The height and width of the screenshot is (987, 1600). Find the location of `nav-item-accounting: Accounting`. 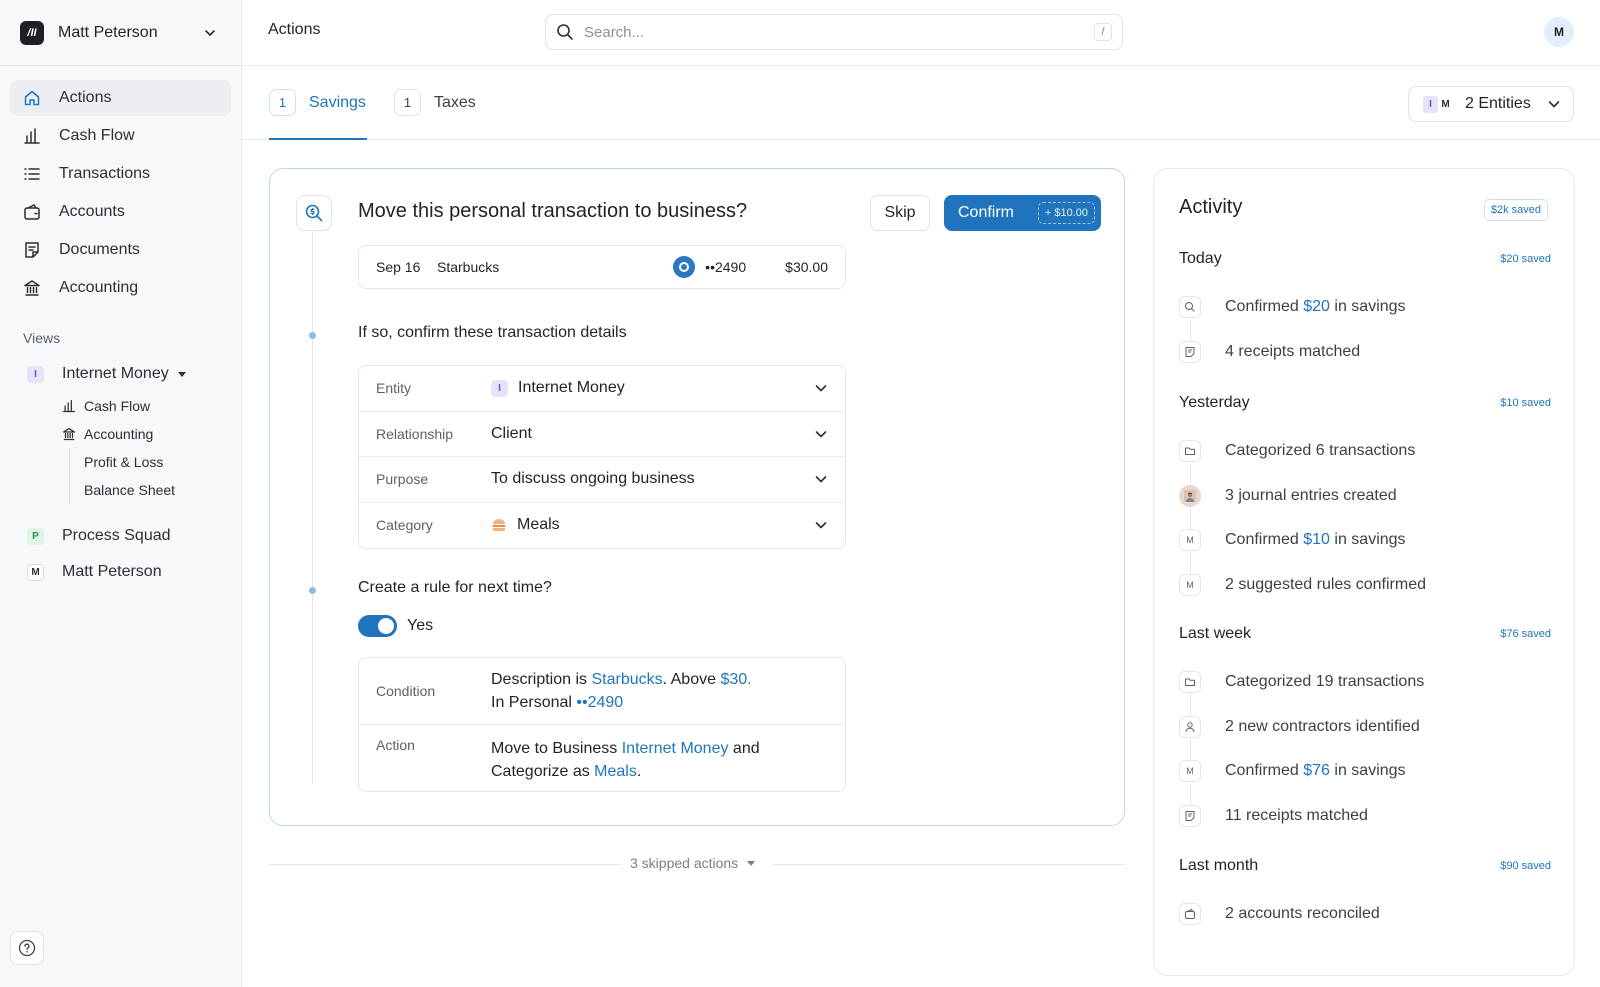

nav-item-accounting: Accounting is located at coordinates (120, 288).